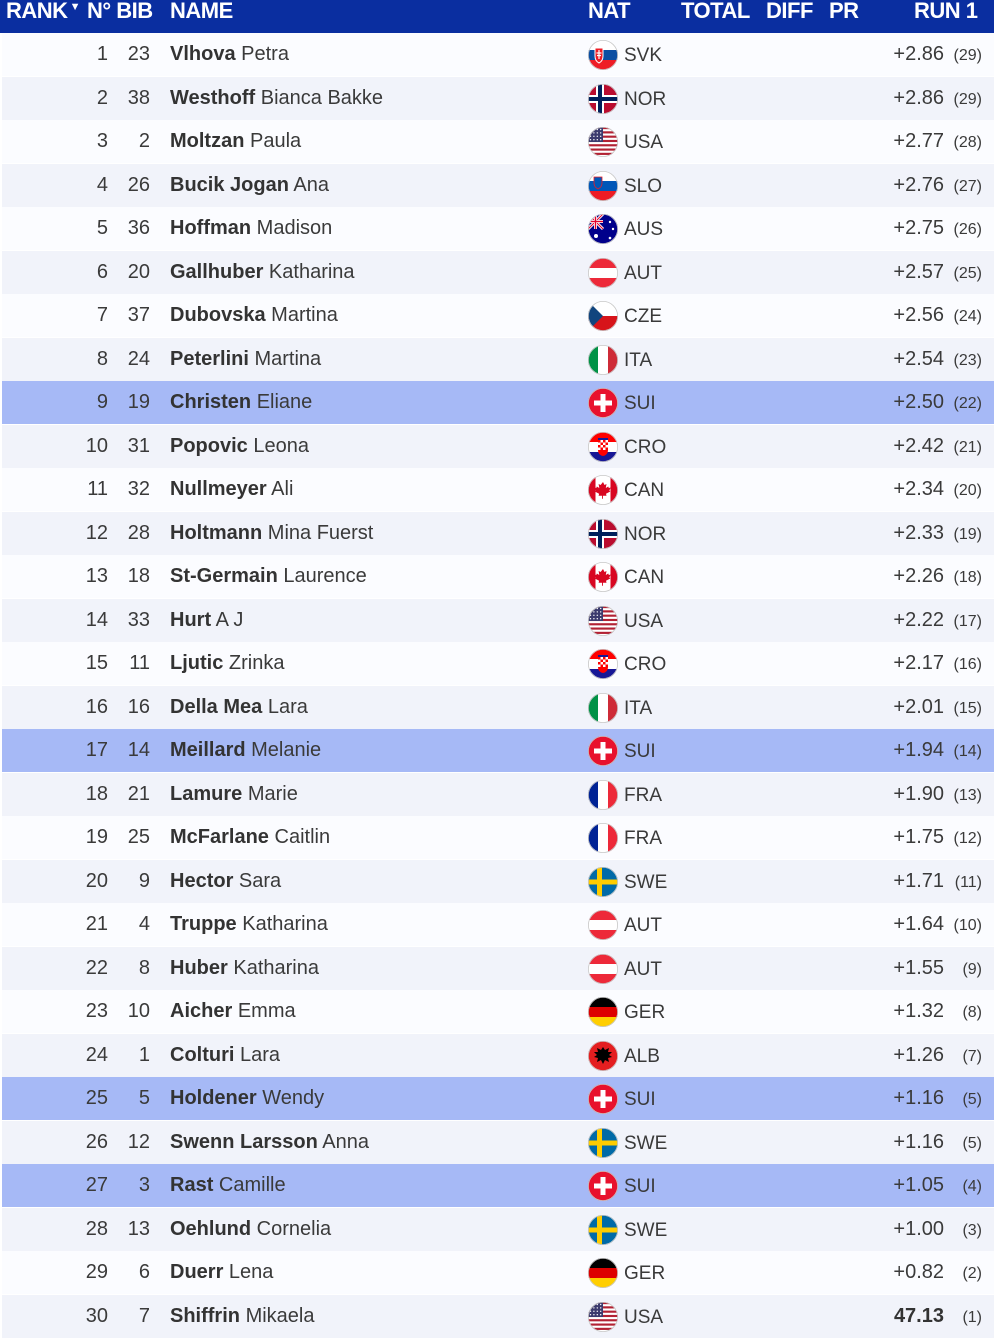 Image resolution: width=994 pixels, height=1339 pixels. Describe the element at coordinates (227, 663) in the screenshot. I see `athlete-name: Ljutic Zrinka` at that location.